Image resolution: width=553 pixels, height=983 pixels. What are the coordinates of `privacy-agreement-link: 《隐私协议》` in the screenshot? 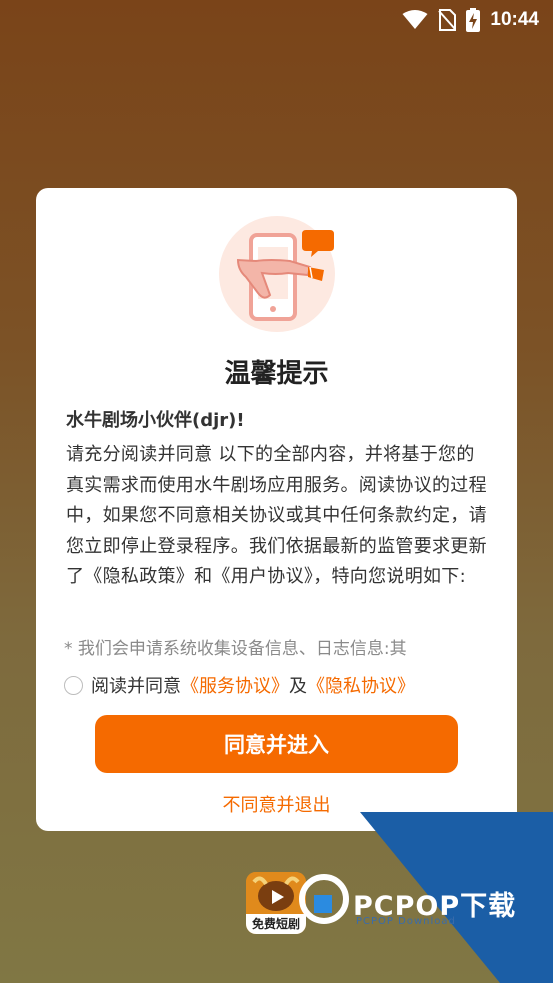 It's located at (361, 685).